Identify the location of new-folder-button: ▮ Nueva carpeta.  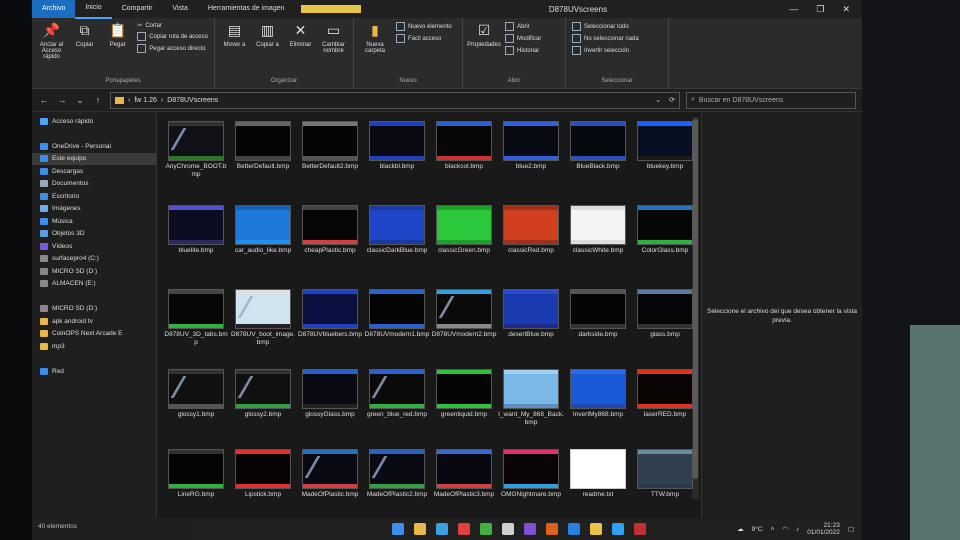
(375, 37).